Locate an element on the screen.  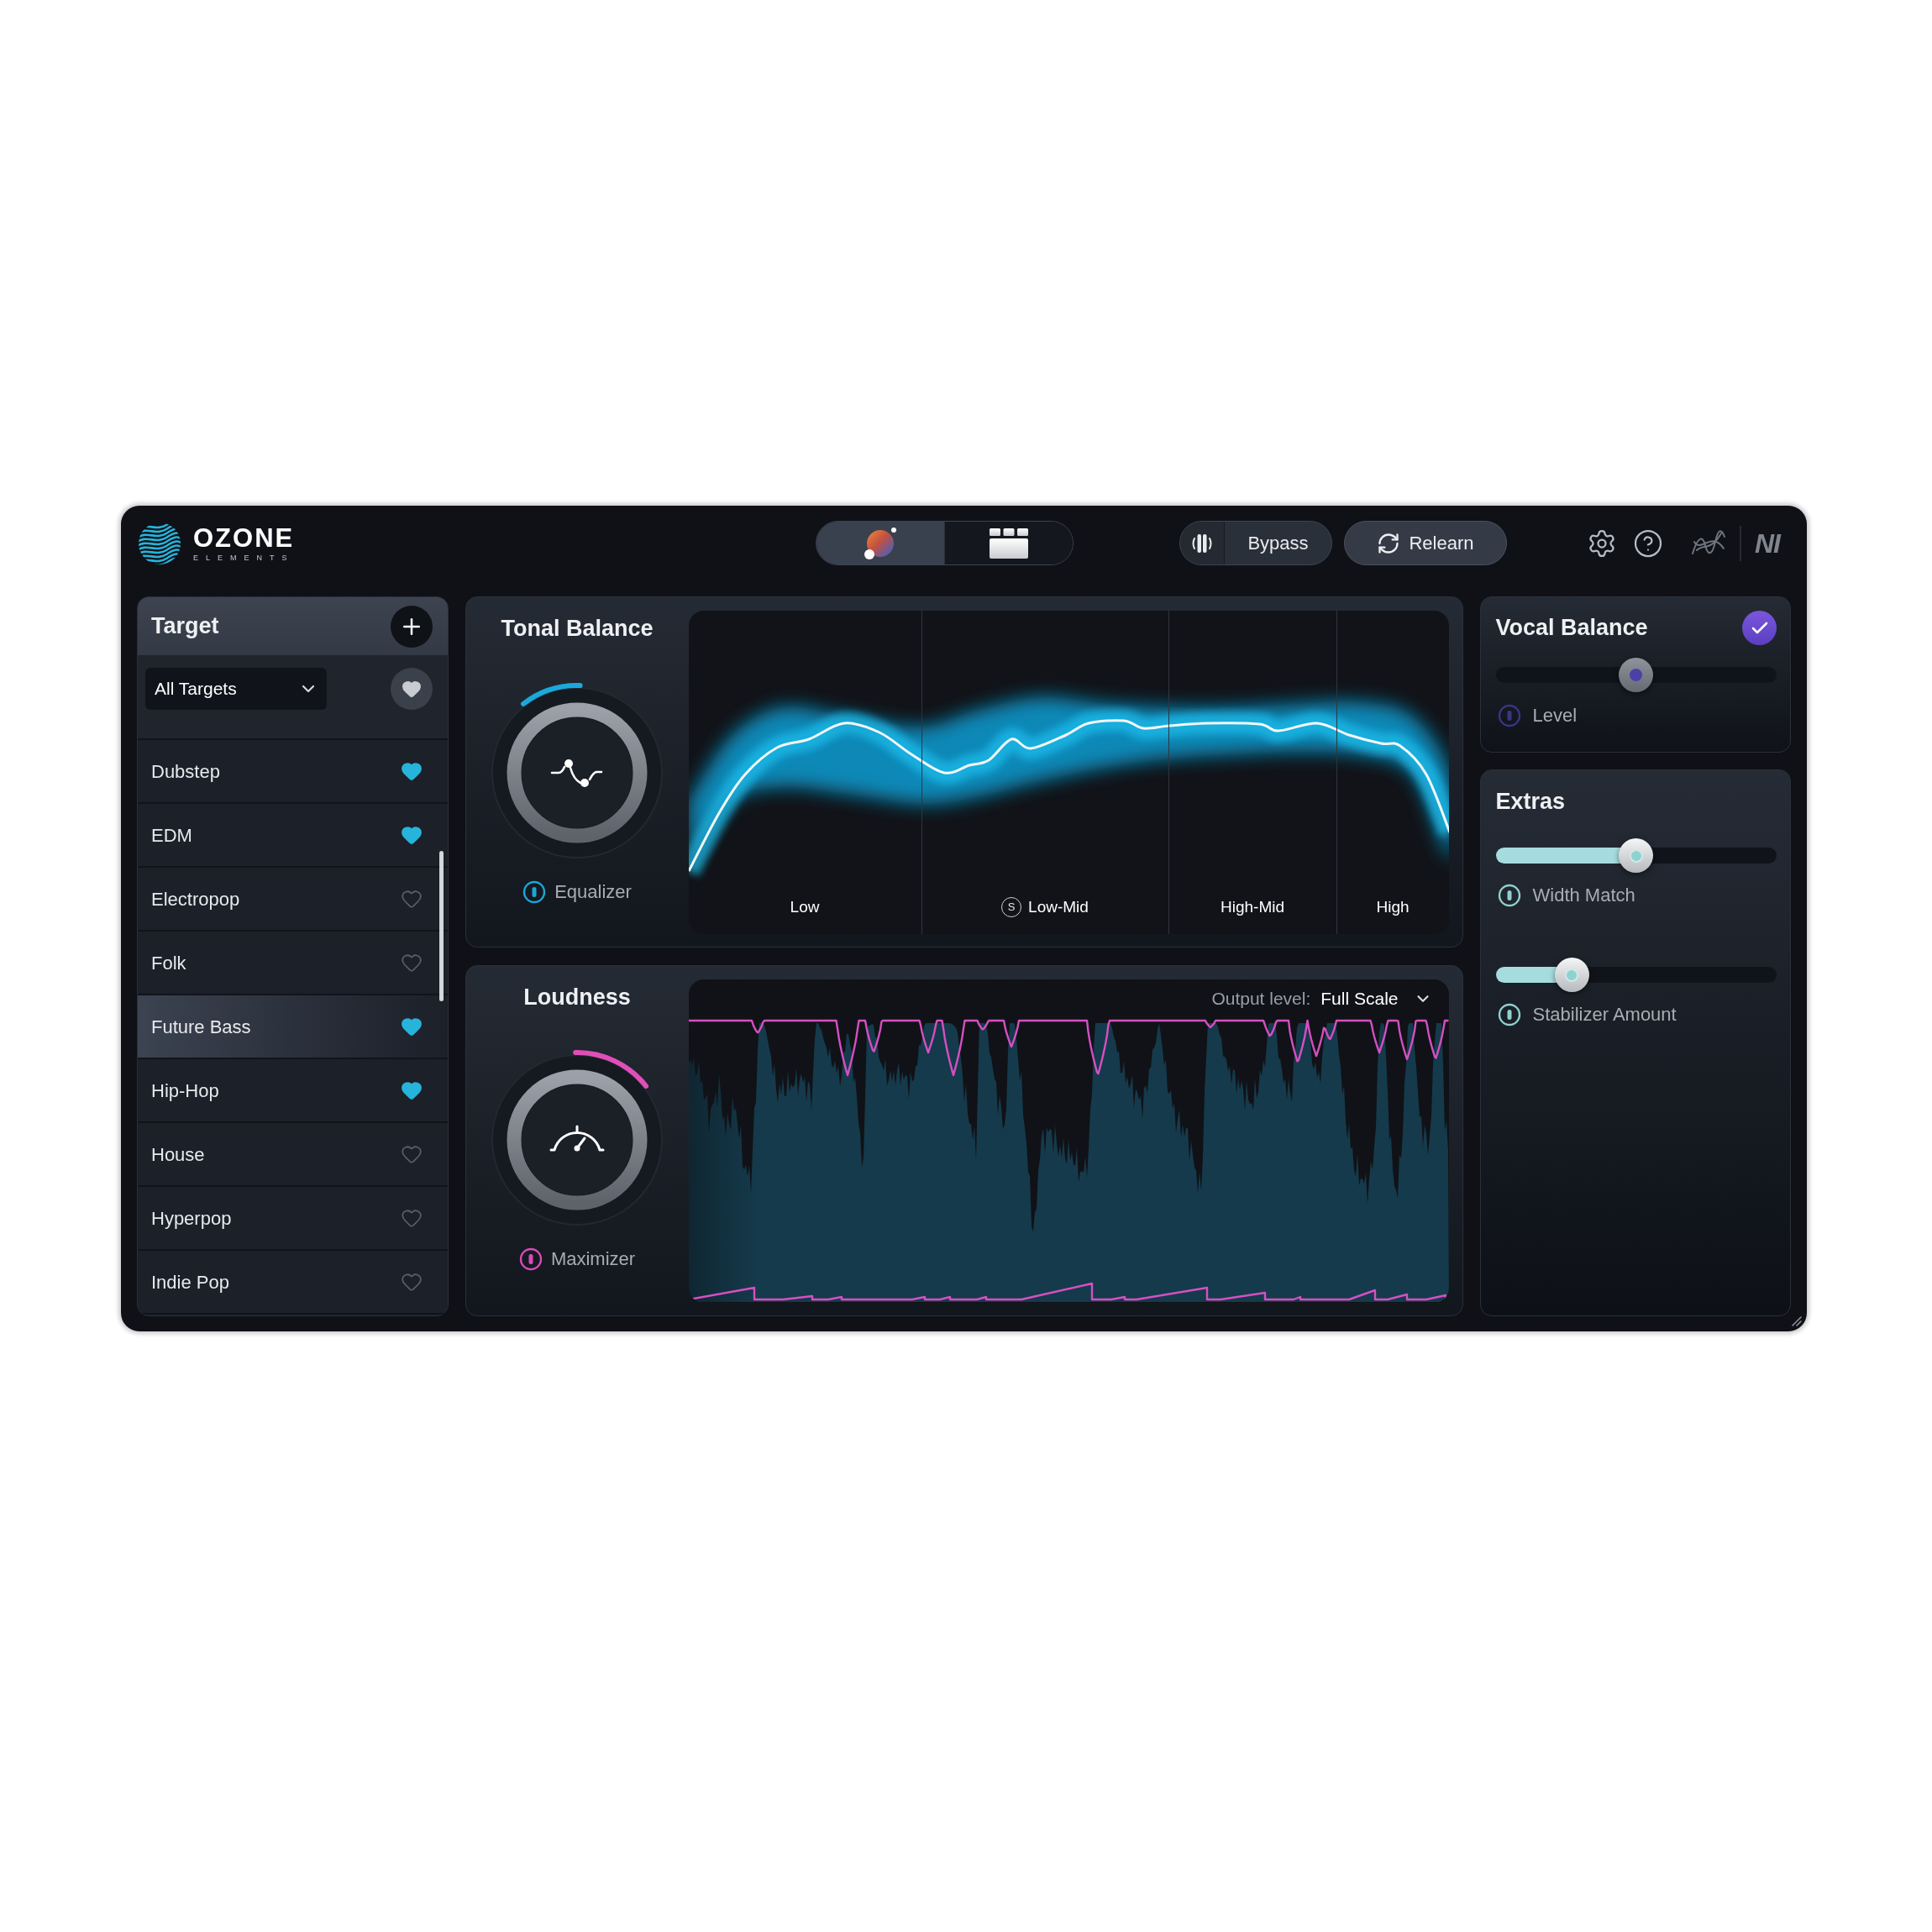
resize-grip-icon is located at coordinates (1796, 1320).